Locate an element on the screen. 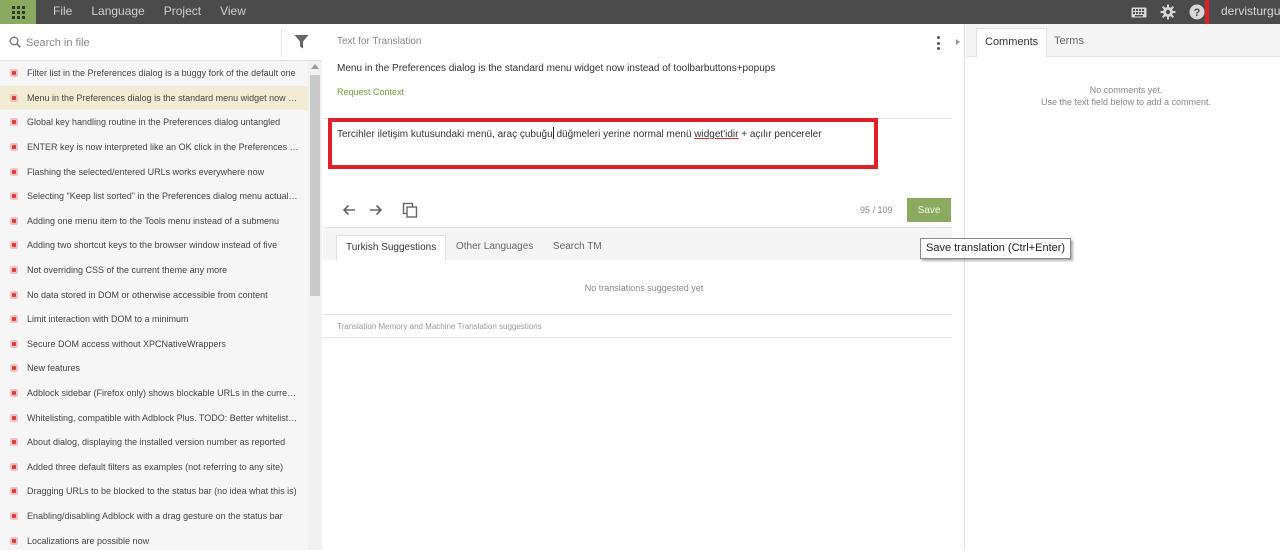  main-menu: File Language Project View is located at coordinates (159, 12).